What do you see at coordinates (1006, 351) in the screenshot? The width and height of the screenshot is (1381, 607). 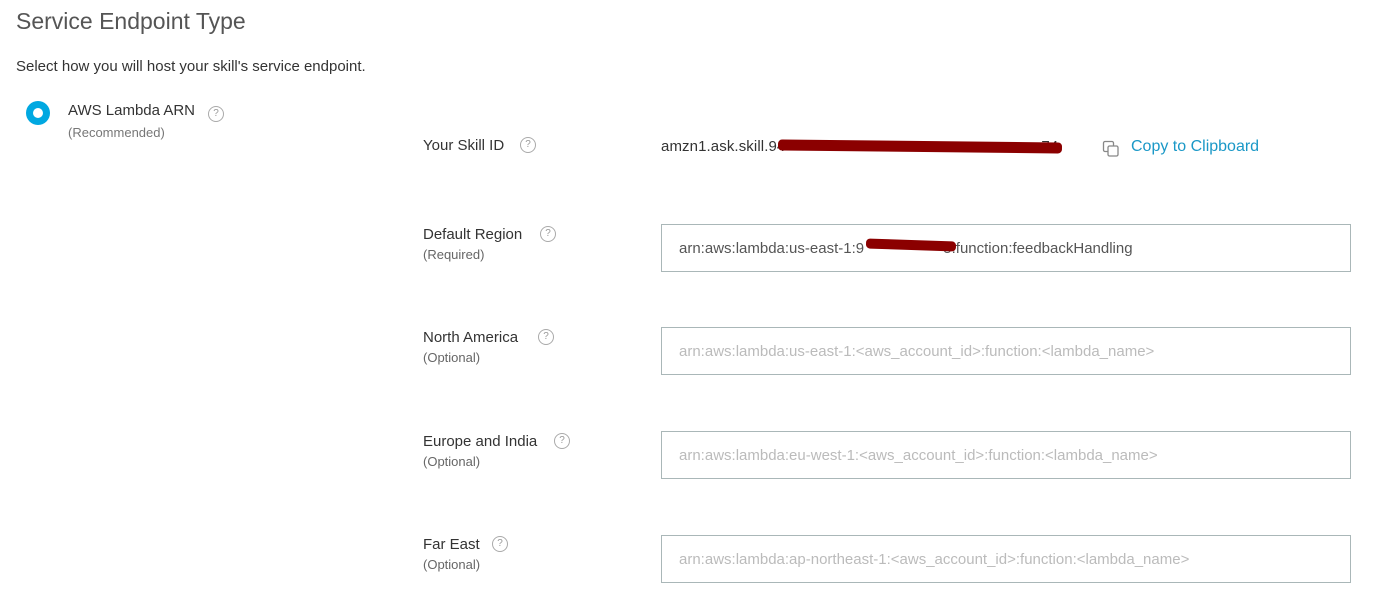 I see `north-america-arn-input` at bounding box center [1006, 351].